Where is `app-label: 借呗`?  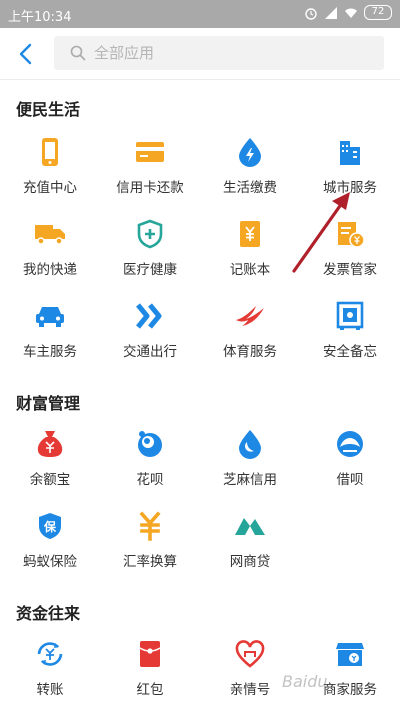 app-label: 借呗 is located at coordinates (350, 480).